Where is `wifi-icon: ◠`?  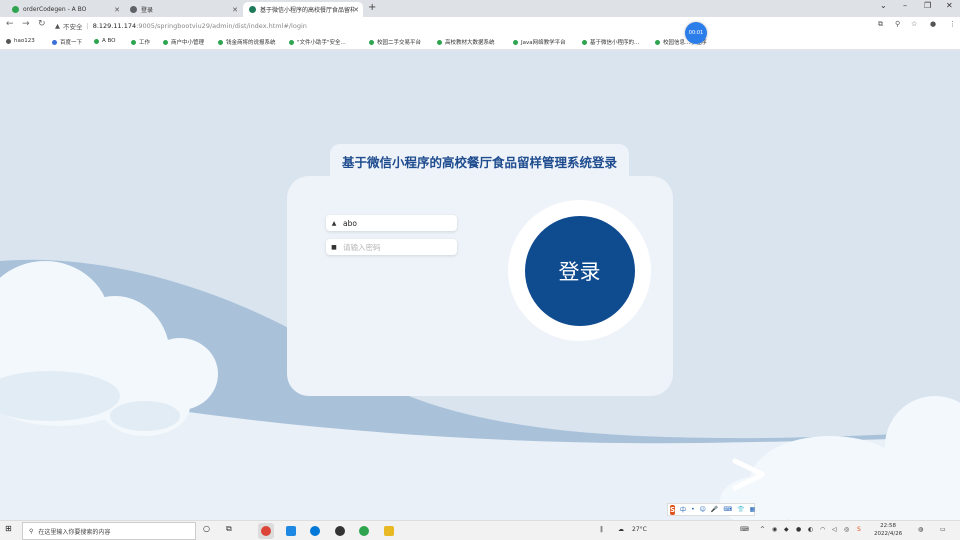 wifi-icon: ◠ is located at coordinates (822, 529).